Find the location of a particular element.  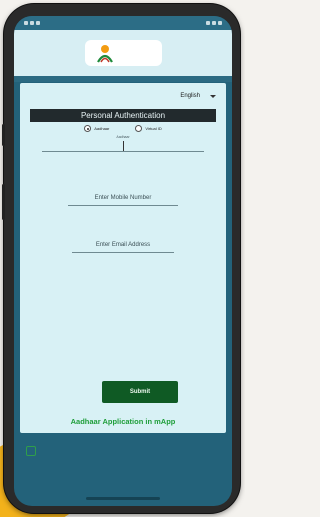

id-field-caption: Aadhaar is located at coordinates (123, 137).